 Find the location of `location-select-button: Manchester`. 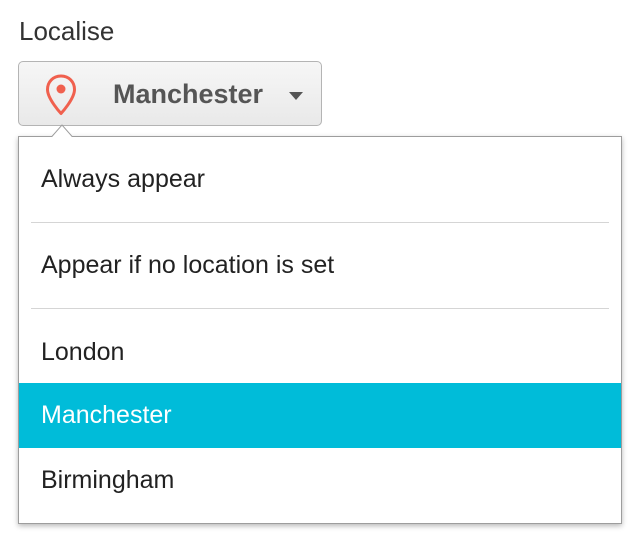

location-select-button: Manchester is located at coordinates (170, 93).